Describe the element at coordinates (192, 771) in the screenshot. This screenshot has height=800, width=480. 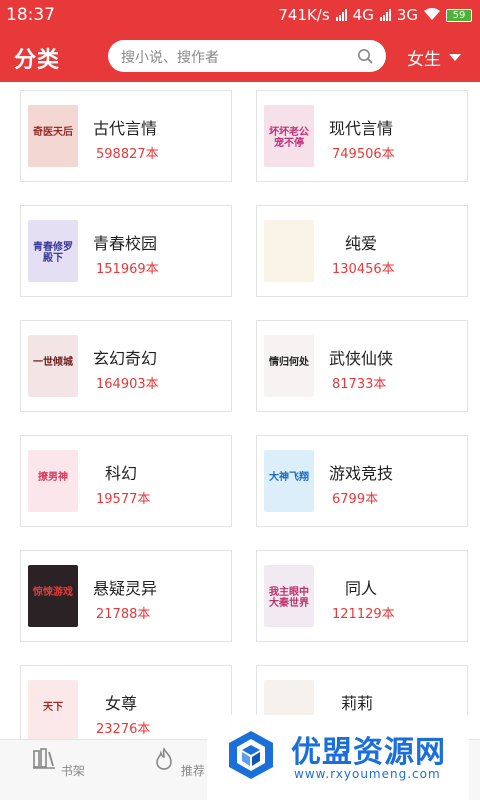
I see `tab-label: 推荐` at that location.